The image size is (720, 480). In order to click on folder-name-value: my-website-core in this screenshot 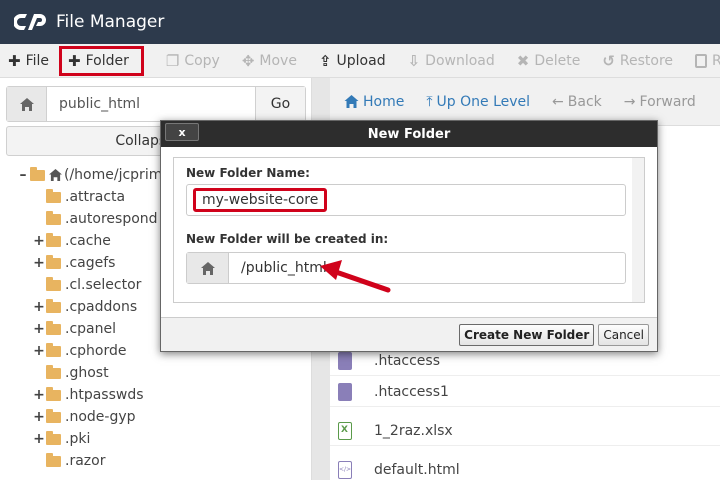, I will do `click(260, 200)`.